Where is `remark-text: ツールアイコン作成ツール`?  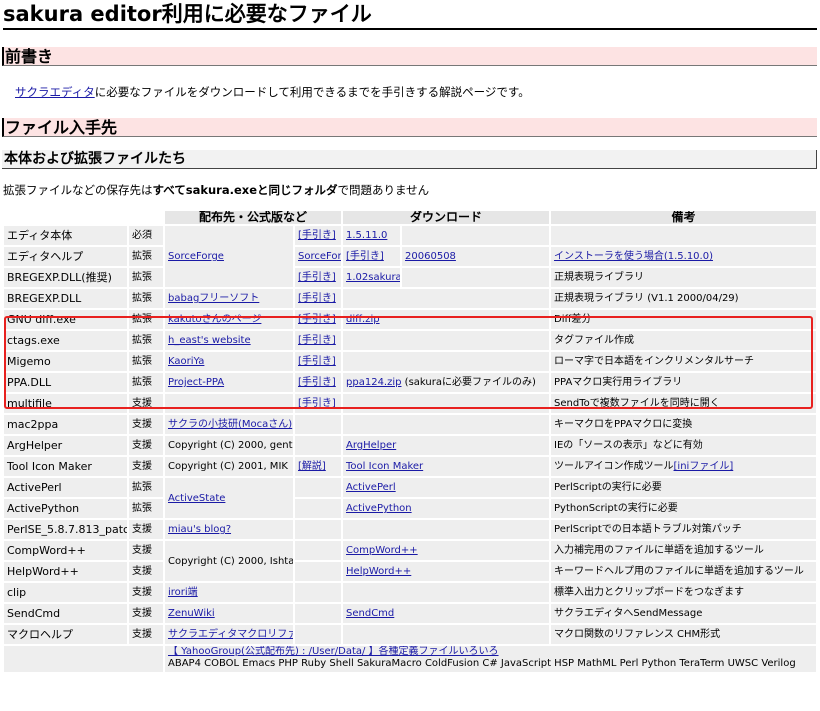
remark-text: ツールアイコン作成ツール is located at coordinates (614, 466).